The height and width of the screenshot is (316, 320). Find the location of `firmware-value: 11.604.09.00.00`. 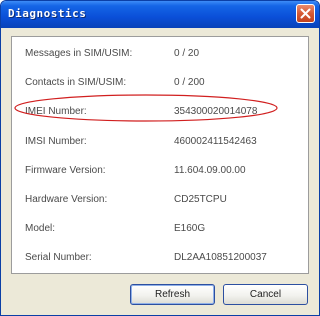

firmware-value: 11.604.09.00.00 is located at coordinates (210, 170).